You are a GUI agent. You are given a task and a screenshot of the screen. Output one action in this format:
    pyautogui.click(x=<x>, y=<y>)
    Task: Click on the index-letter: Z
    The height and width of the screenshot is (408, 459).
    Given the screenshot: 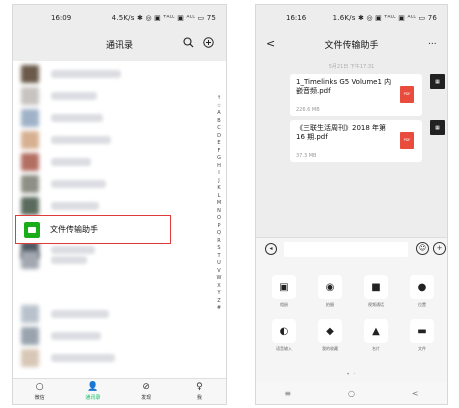 What is the action you would take?
    pyautogui.click(x=218, y=302)
    